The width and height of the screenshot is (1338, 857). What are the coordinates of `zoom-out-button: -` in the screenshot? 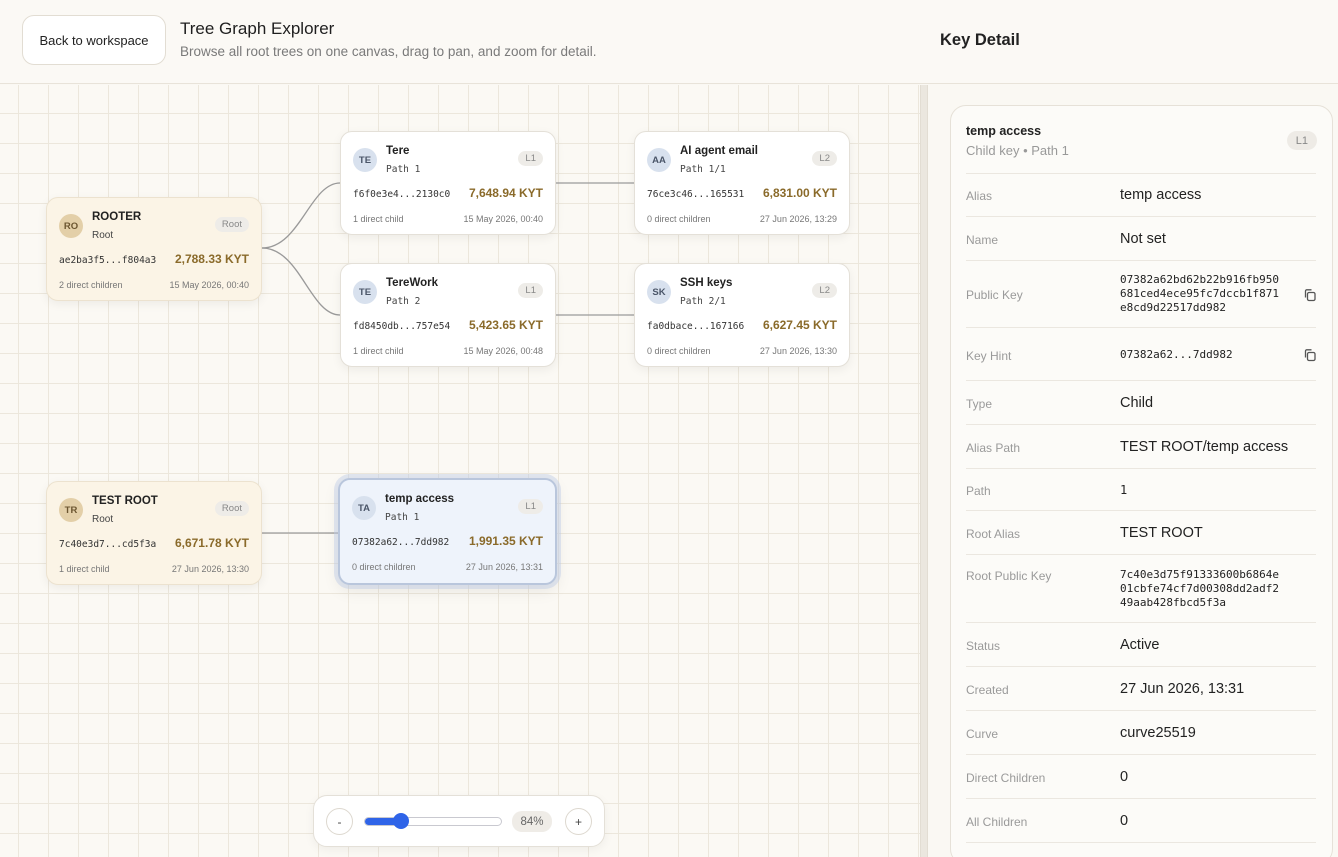 It's located at (339, 821).